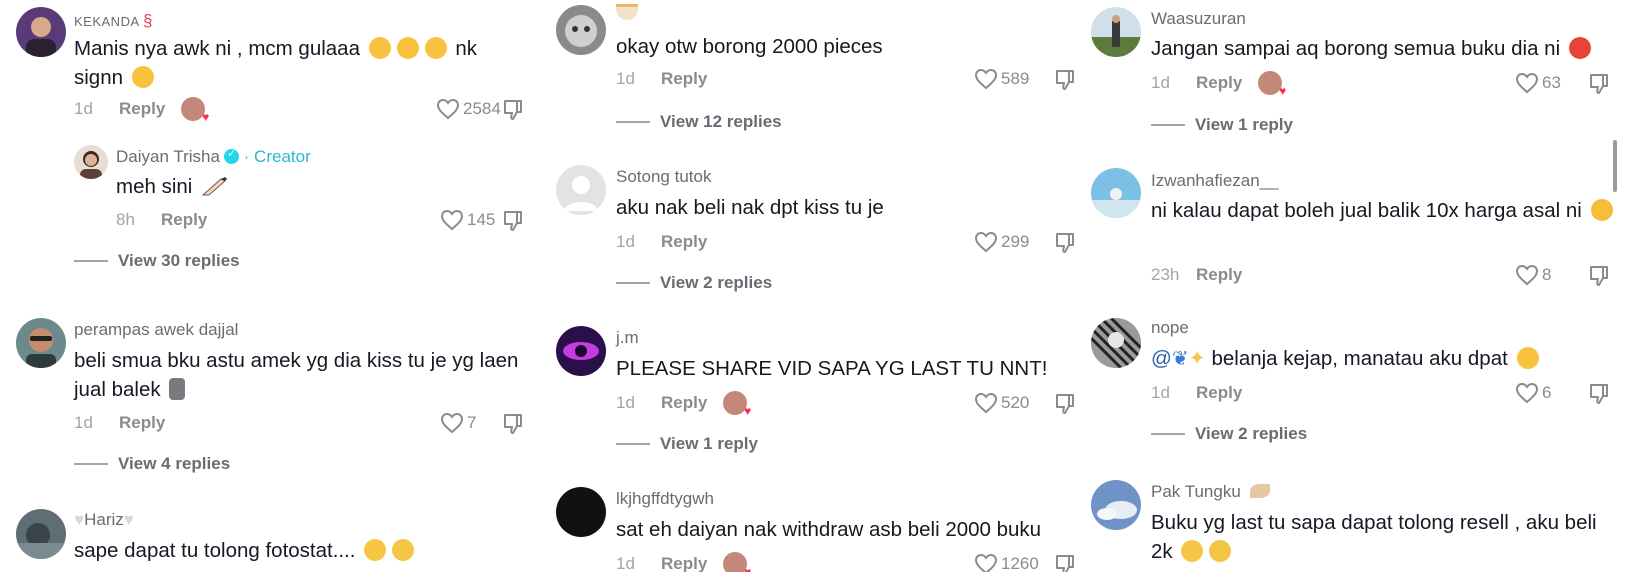 The height and width of the screenshot is (572, 1640). What do you see at coordinates (468, 109) in the screenshot?
I see `like-button: 2584` at bounding box center [468, 109].